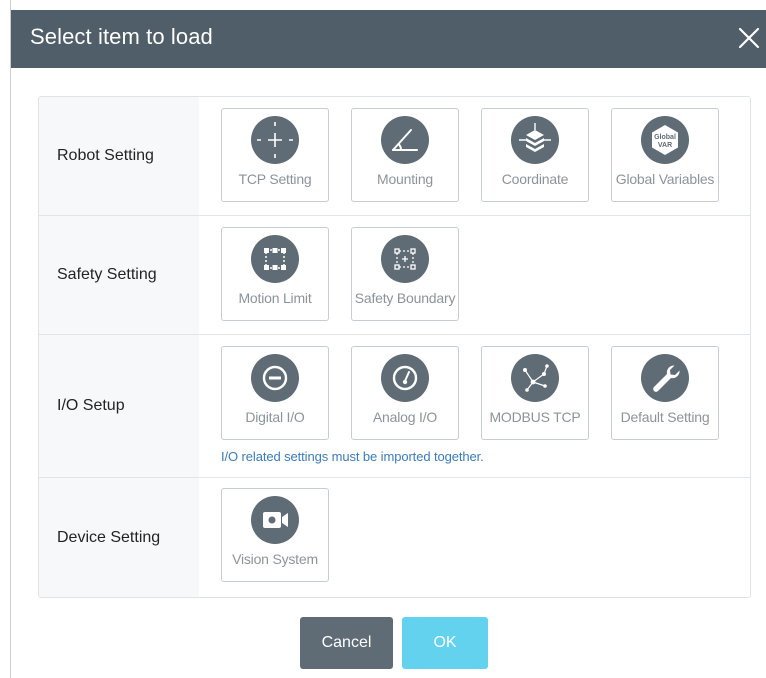  Describe the element at coordinates (535, 417) in the screenshot. I see `tile-label: MODBUS TCP` at that location.